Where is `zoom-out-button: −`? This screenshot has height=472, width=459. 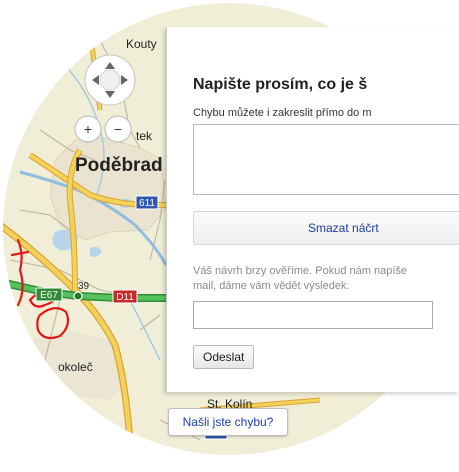 zoom-out-button: − is located at coordinates (118, 129).